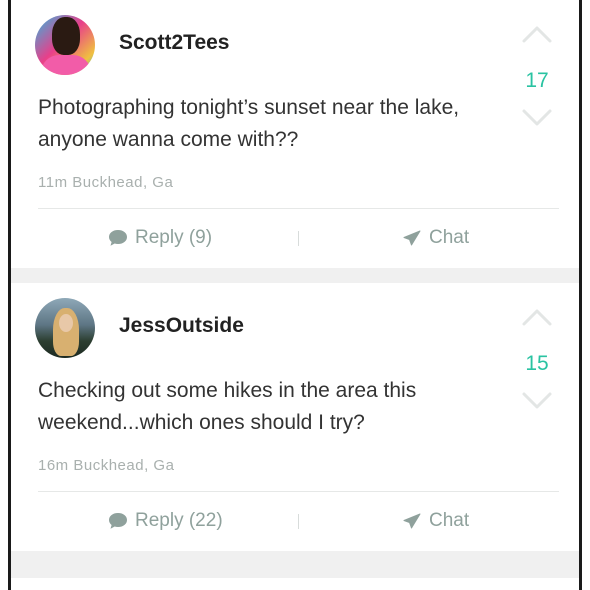 The image size is (590, 590). Describe the element at coordinates (174, 43) in the screenshot. I see `username: Scott2Tees` at that location.